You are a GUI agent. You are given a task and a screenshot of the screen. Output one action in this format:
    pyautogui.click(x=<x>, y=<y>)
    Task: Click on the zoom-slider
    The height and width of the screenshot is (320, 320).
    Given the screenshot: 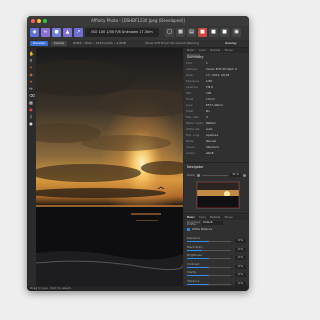 What is the action you would take?
    pyautogui.click(x=215, y=175)
    